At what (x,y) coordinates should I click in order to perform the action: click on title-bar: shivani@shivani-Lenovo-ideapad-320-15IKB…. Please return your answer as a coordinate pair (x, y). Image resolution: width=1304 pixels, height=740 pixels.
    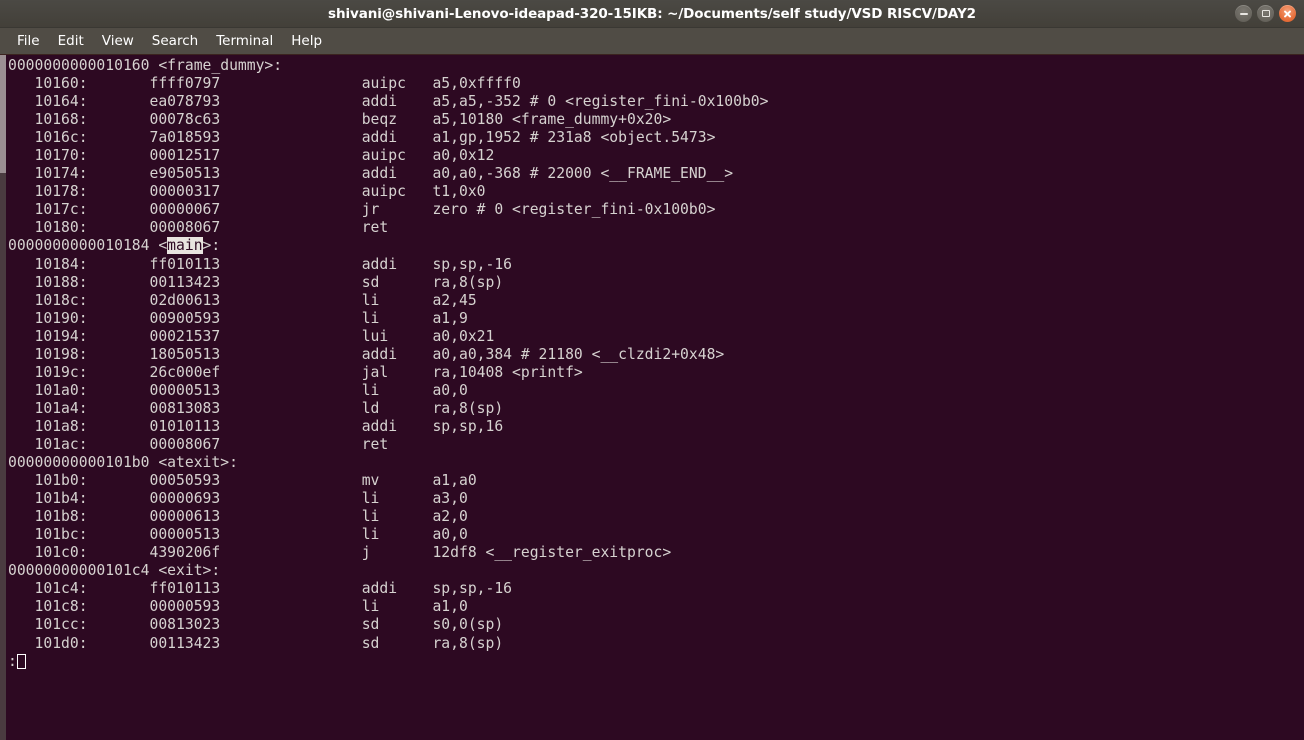
    Looking at the image, I should click on (652, 14).